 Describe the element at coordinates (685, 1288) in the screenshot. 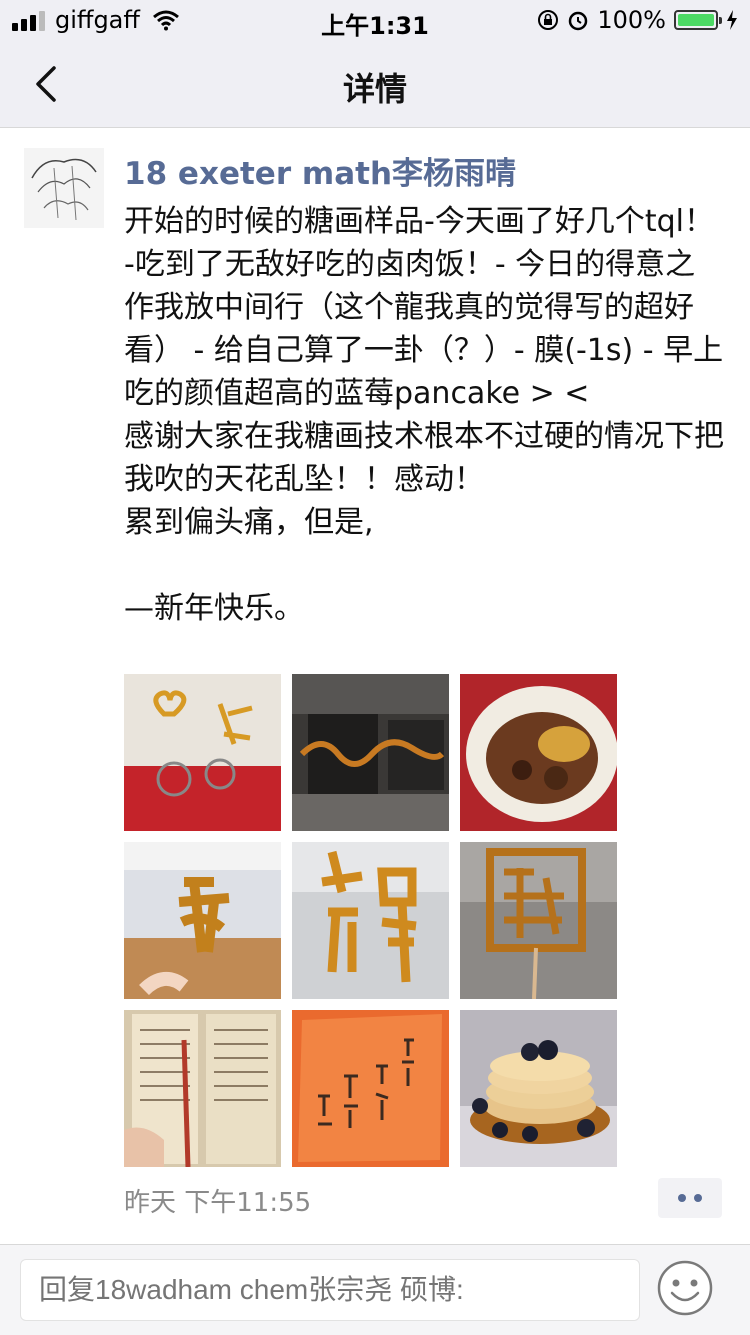

I see `emoji-icon` at that location.